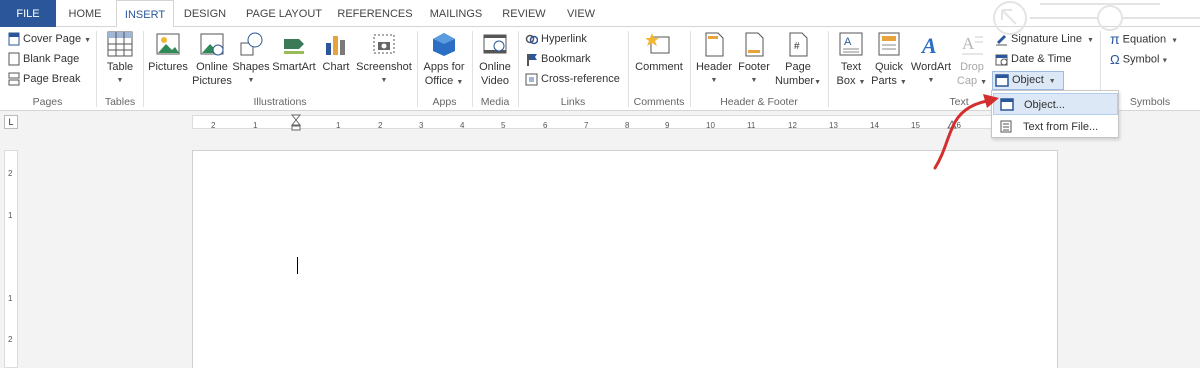 The image size is (1200, 368). I want to click on smartart-button: SmartArt, so click(294, 52).